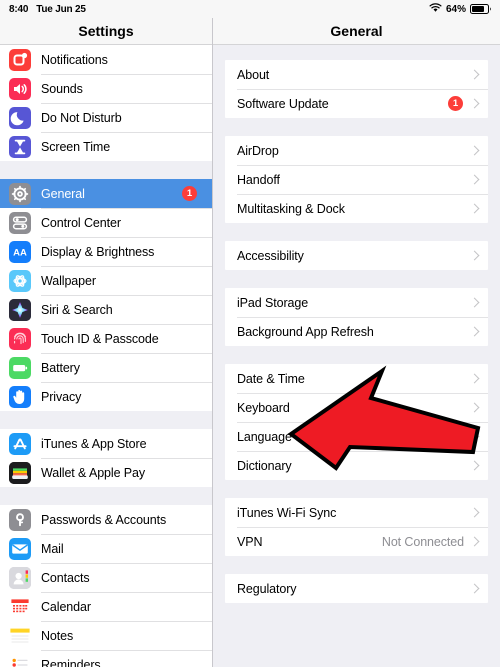 The height and width of the screenshot is (667, 500). Describe the element at coordinates (356, 74) in the screenshot. I see `detail-row-about: About` at that location.